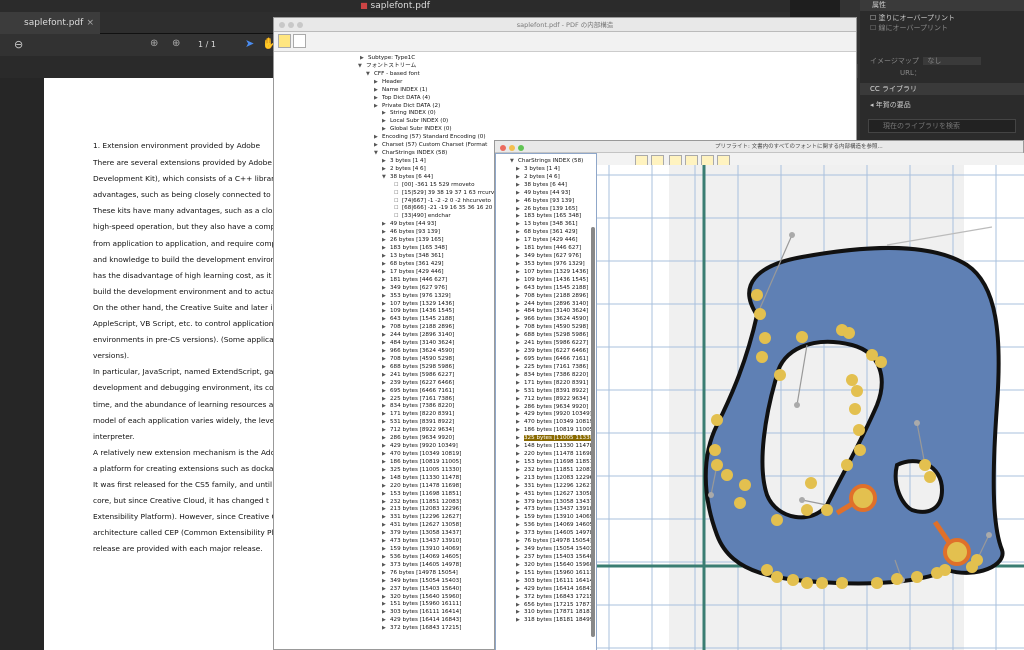 The width and height of the screenshot is (1024, 650). Describe the element at coordinates (555, 557) in the screenshot. I see `charstring-item: ▶ 237 bytes [15403 15640]` at that location.